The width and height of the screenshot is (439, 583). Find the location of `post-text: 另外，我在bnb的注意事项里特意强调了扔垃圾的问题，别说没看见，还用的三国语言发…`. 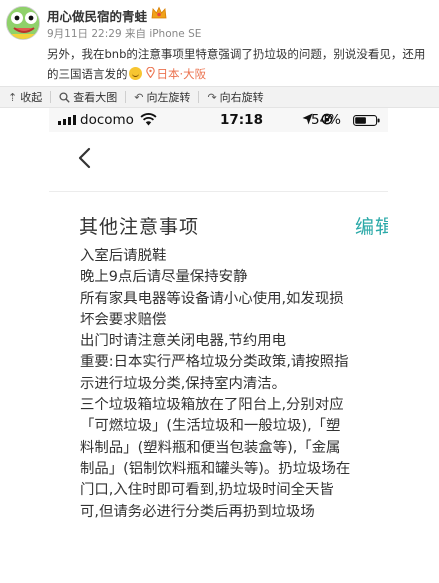

post-text: 另外，我在bnb的注意事项里特意强调了扔垃圾的问题，别说没看见，还用的三国语言发… is located at coordinates (239, 64).